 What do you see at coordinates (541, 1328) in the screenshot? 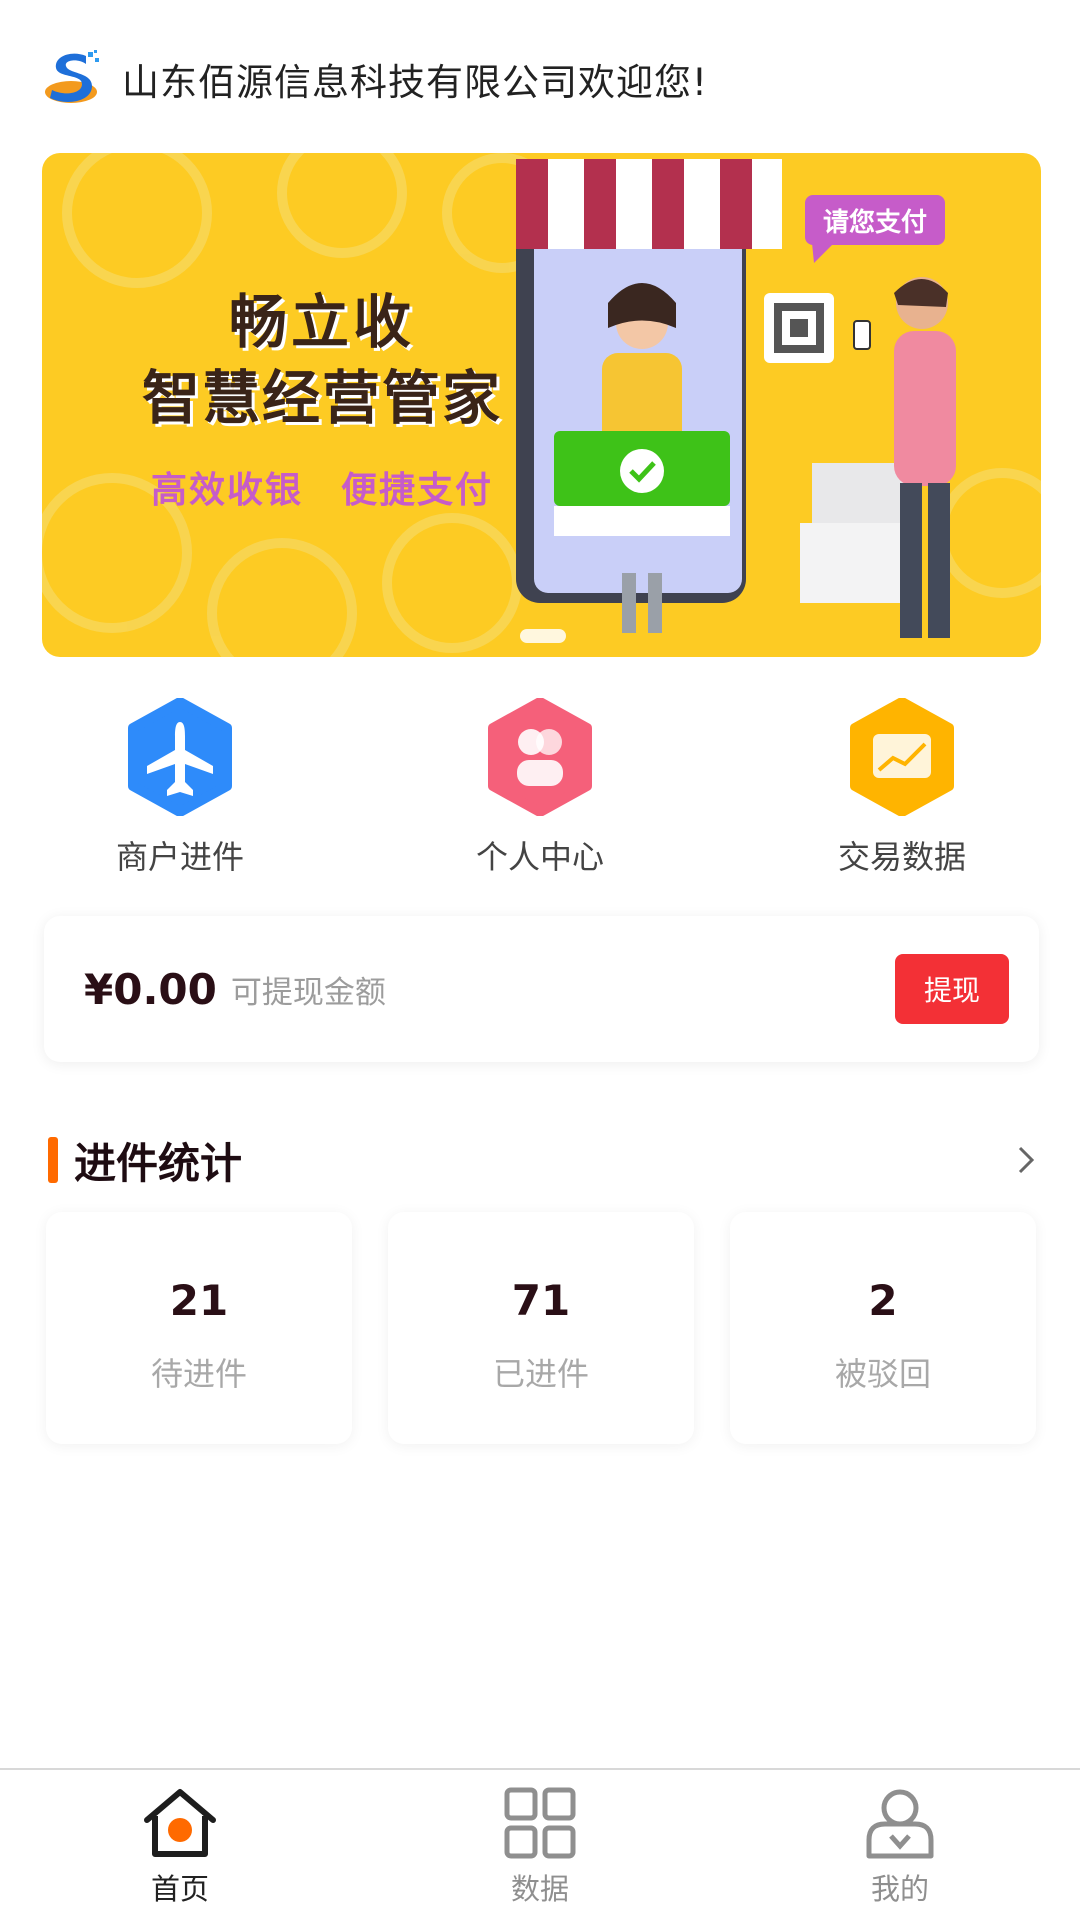
I see `stat-card-completed: 71 已进件` at bounding box center [541, 1328].